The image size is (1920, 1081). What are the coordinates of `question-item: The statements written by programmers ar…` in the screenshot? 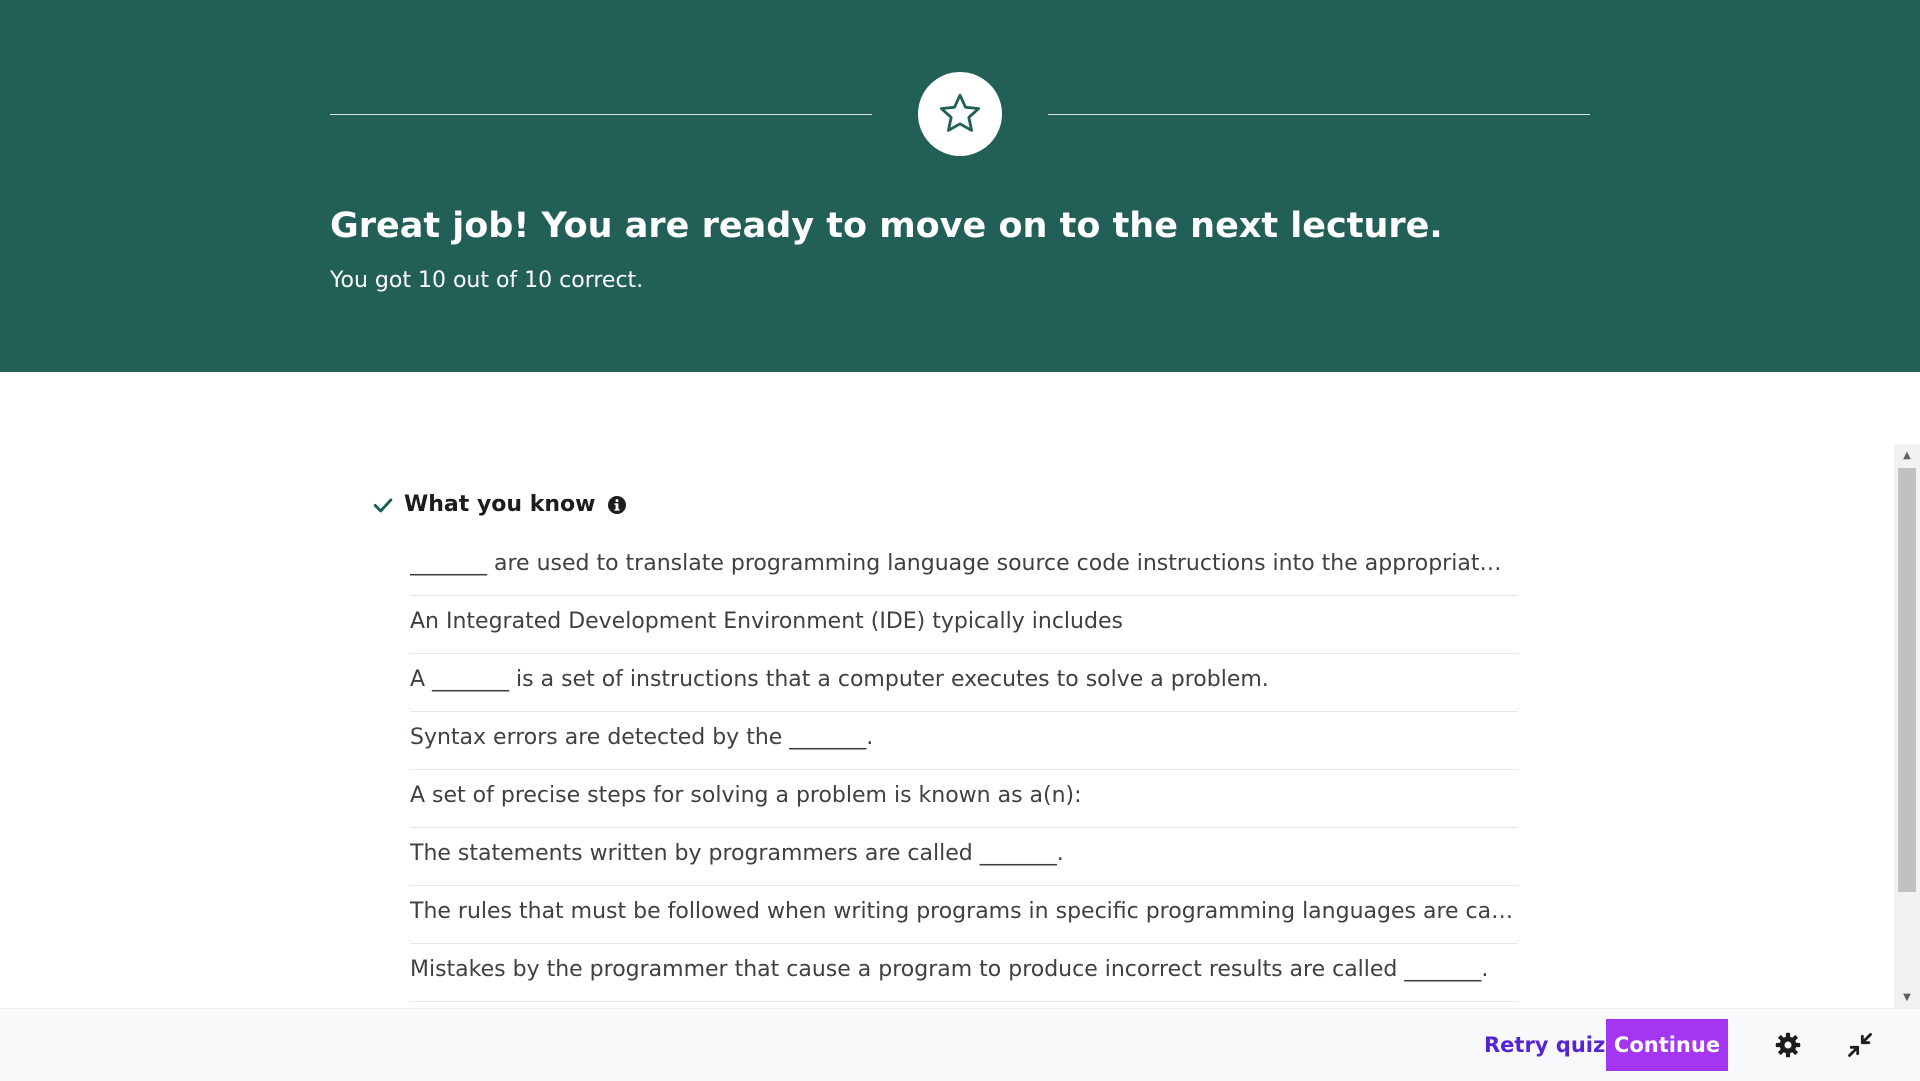 It's located at (964, 857).